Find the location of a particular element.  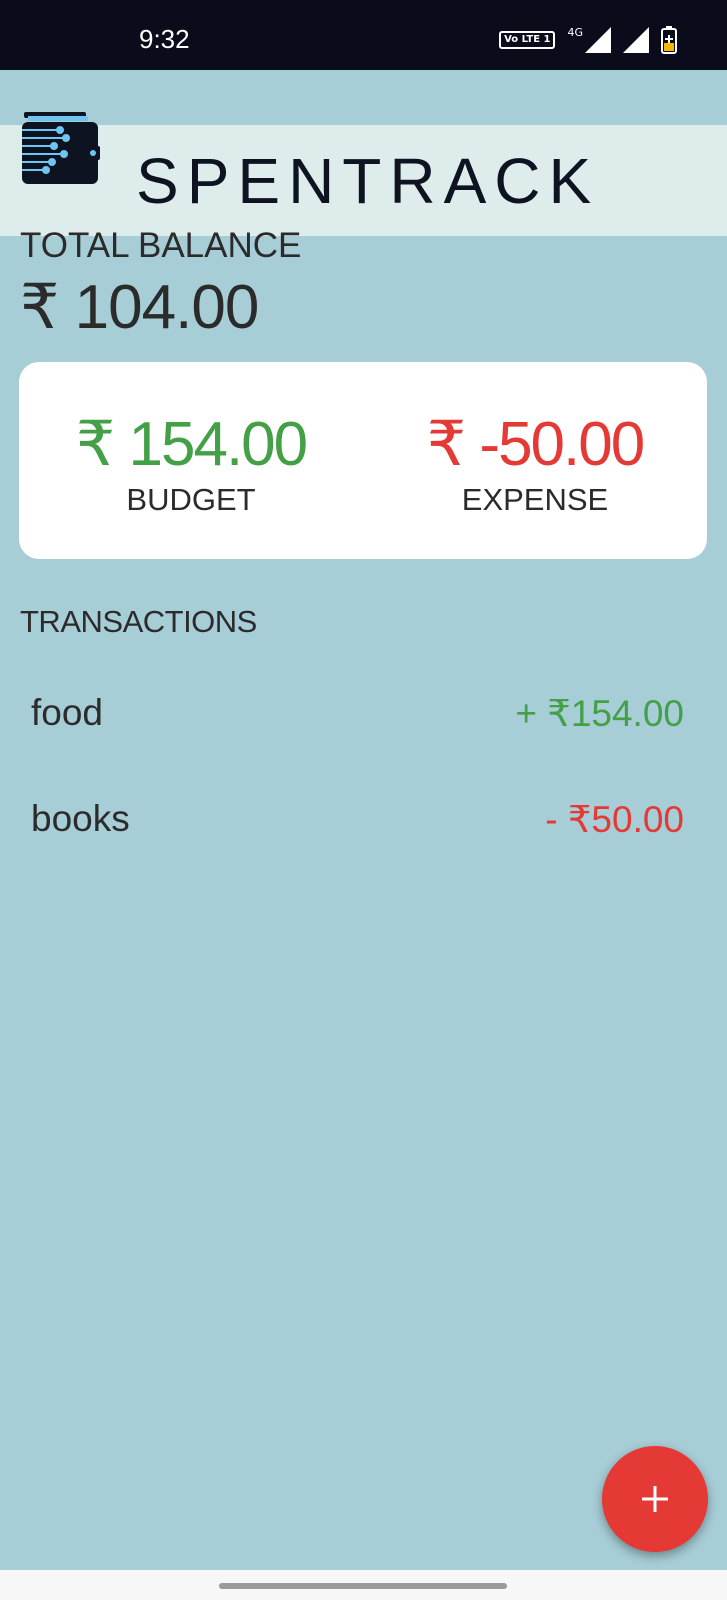

app-title: SPENTRACK is located at coordinates (368, 181).